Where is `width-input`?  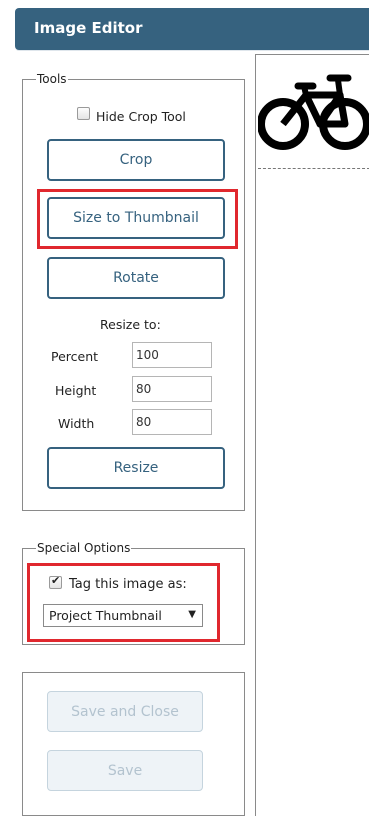
width-input is located at coordinates (172, 422).